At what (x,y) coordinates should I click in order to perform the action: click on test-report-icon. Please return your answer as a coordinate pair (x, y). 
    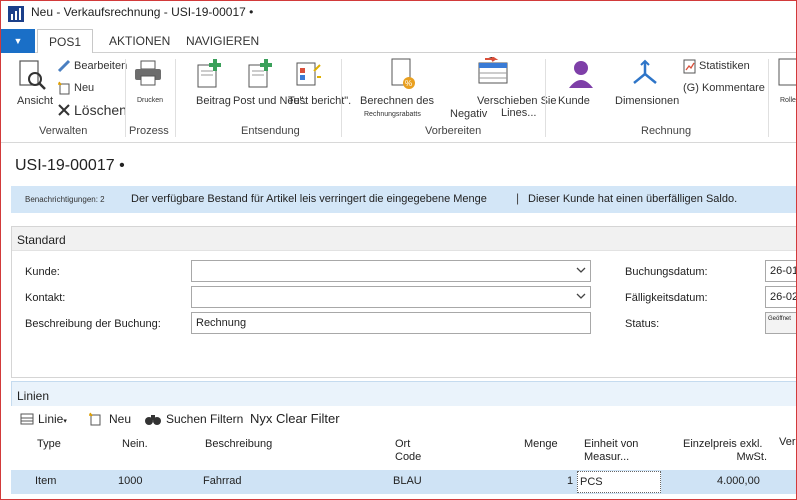
    Looking at the image, I should click on (309, 74).